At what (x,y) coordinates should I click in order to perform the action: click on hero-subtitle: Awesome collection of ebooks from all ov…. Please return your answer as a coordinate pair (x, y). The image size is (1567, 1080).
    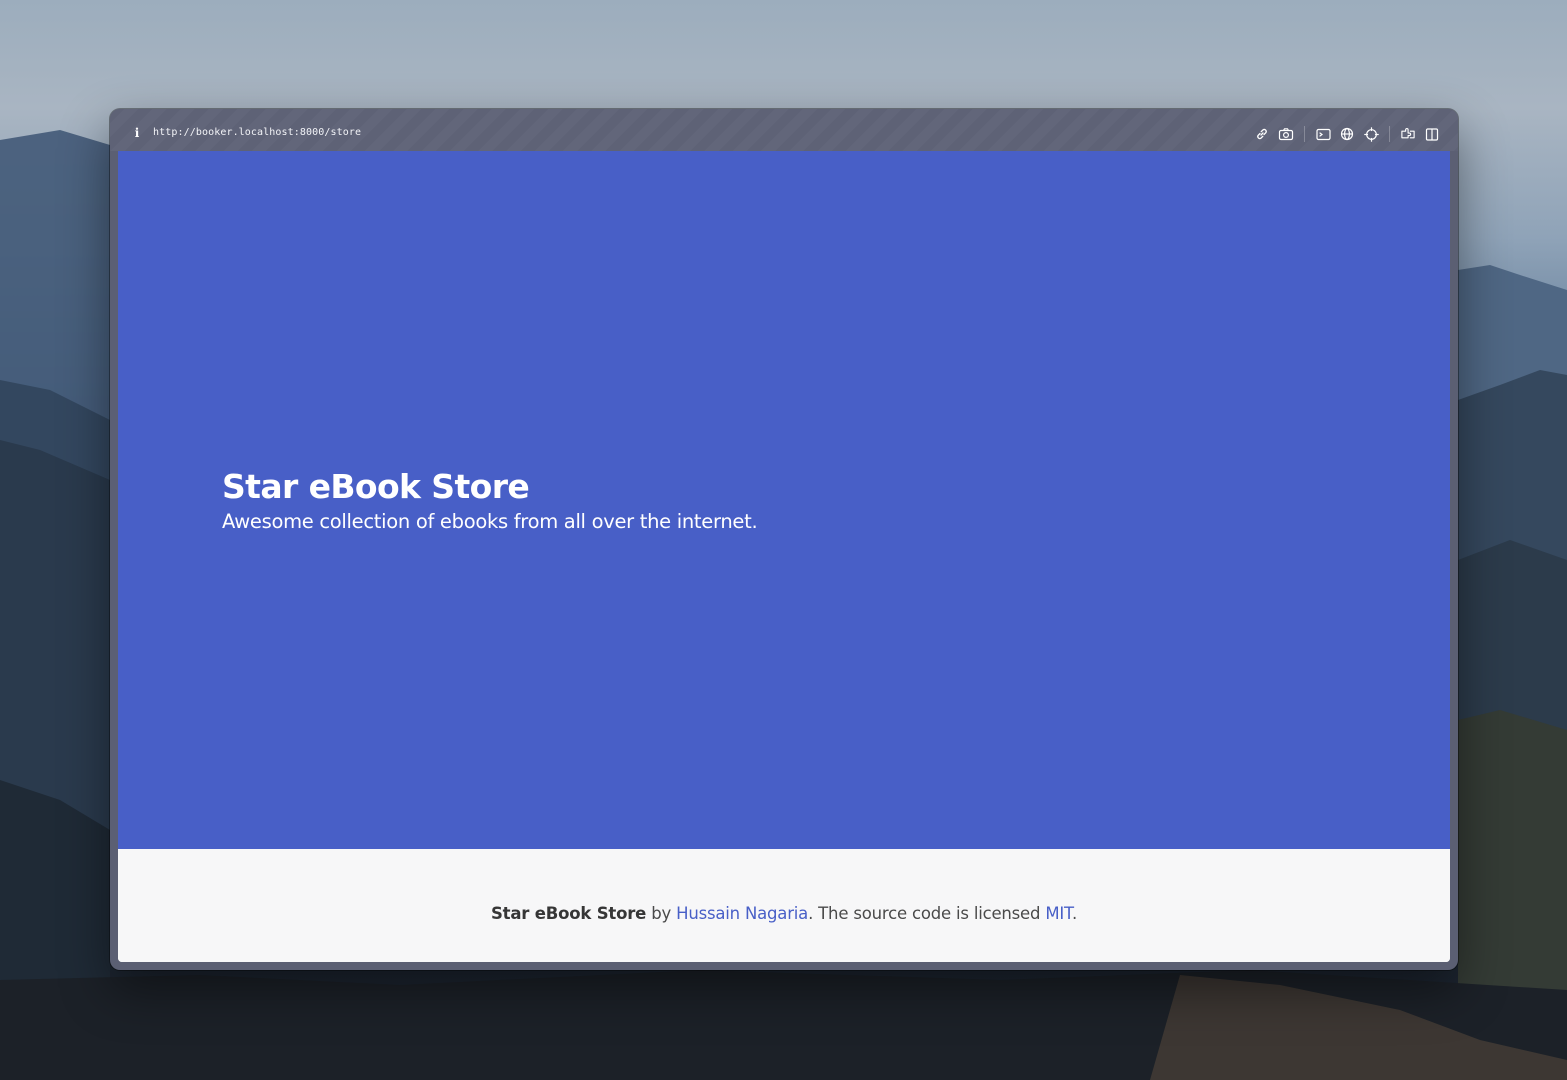
    Looking at the image, I should click on (490, 521).